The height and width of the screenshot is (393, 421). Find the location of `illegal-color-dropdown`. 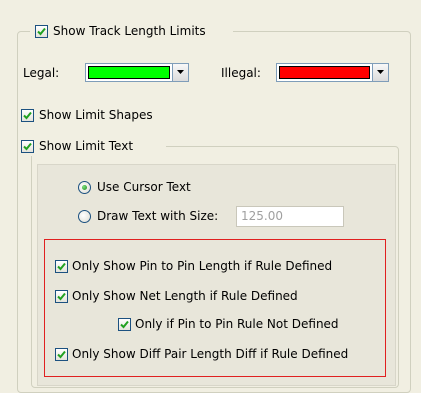

illegal-color-dropdown is located at coordinates (332, 72).